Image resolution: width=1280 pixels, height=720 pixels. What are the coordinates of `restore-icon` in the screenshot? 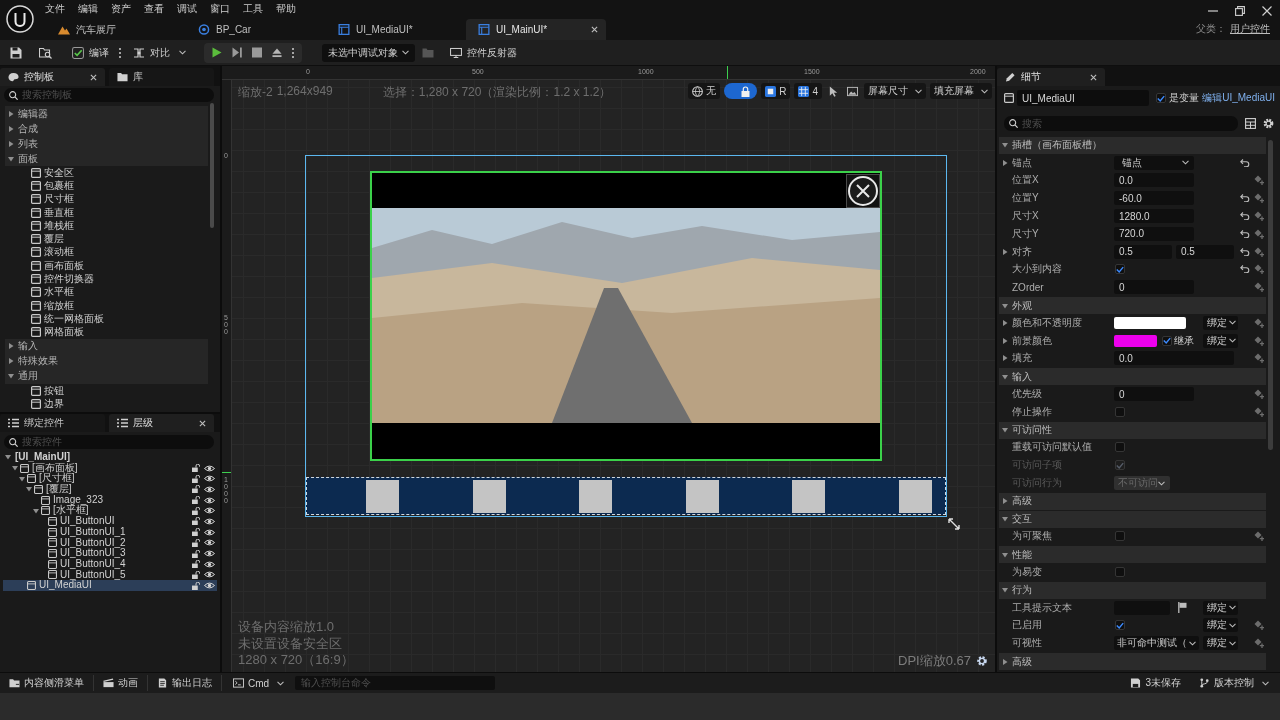 It's located at (1240, 11).